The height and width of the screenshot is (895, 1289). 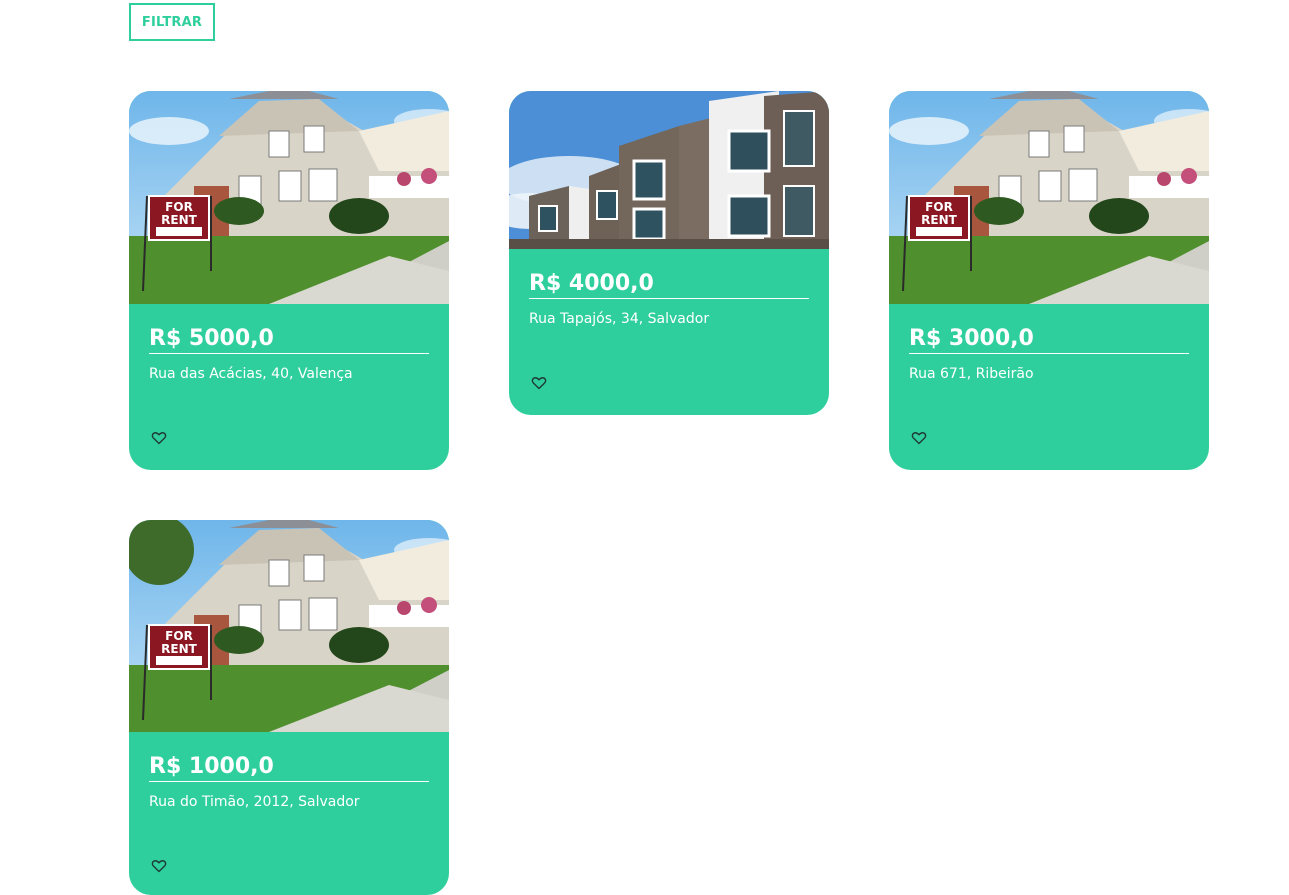 What do you see at coordinates (1049, 329) in the screenshot?
I see `listing-price: R$ 3000,0` at bounding box center [1049, 329].